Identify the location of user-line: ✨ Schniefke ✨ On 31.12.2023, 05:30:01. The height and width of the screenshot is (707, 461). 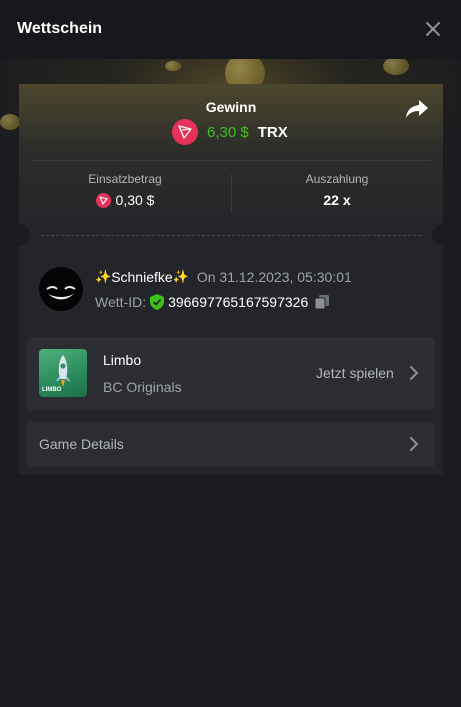
(223, 277).